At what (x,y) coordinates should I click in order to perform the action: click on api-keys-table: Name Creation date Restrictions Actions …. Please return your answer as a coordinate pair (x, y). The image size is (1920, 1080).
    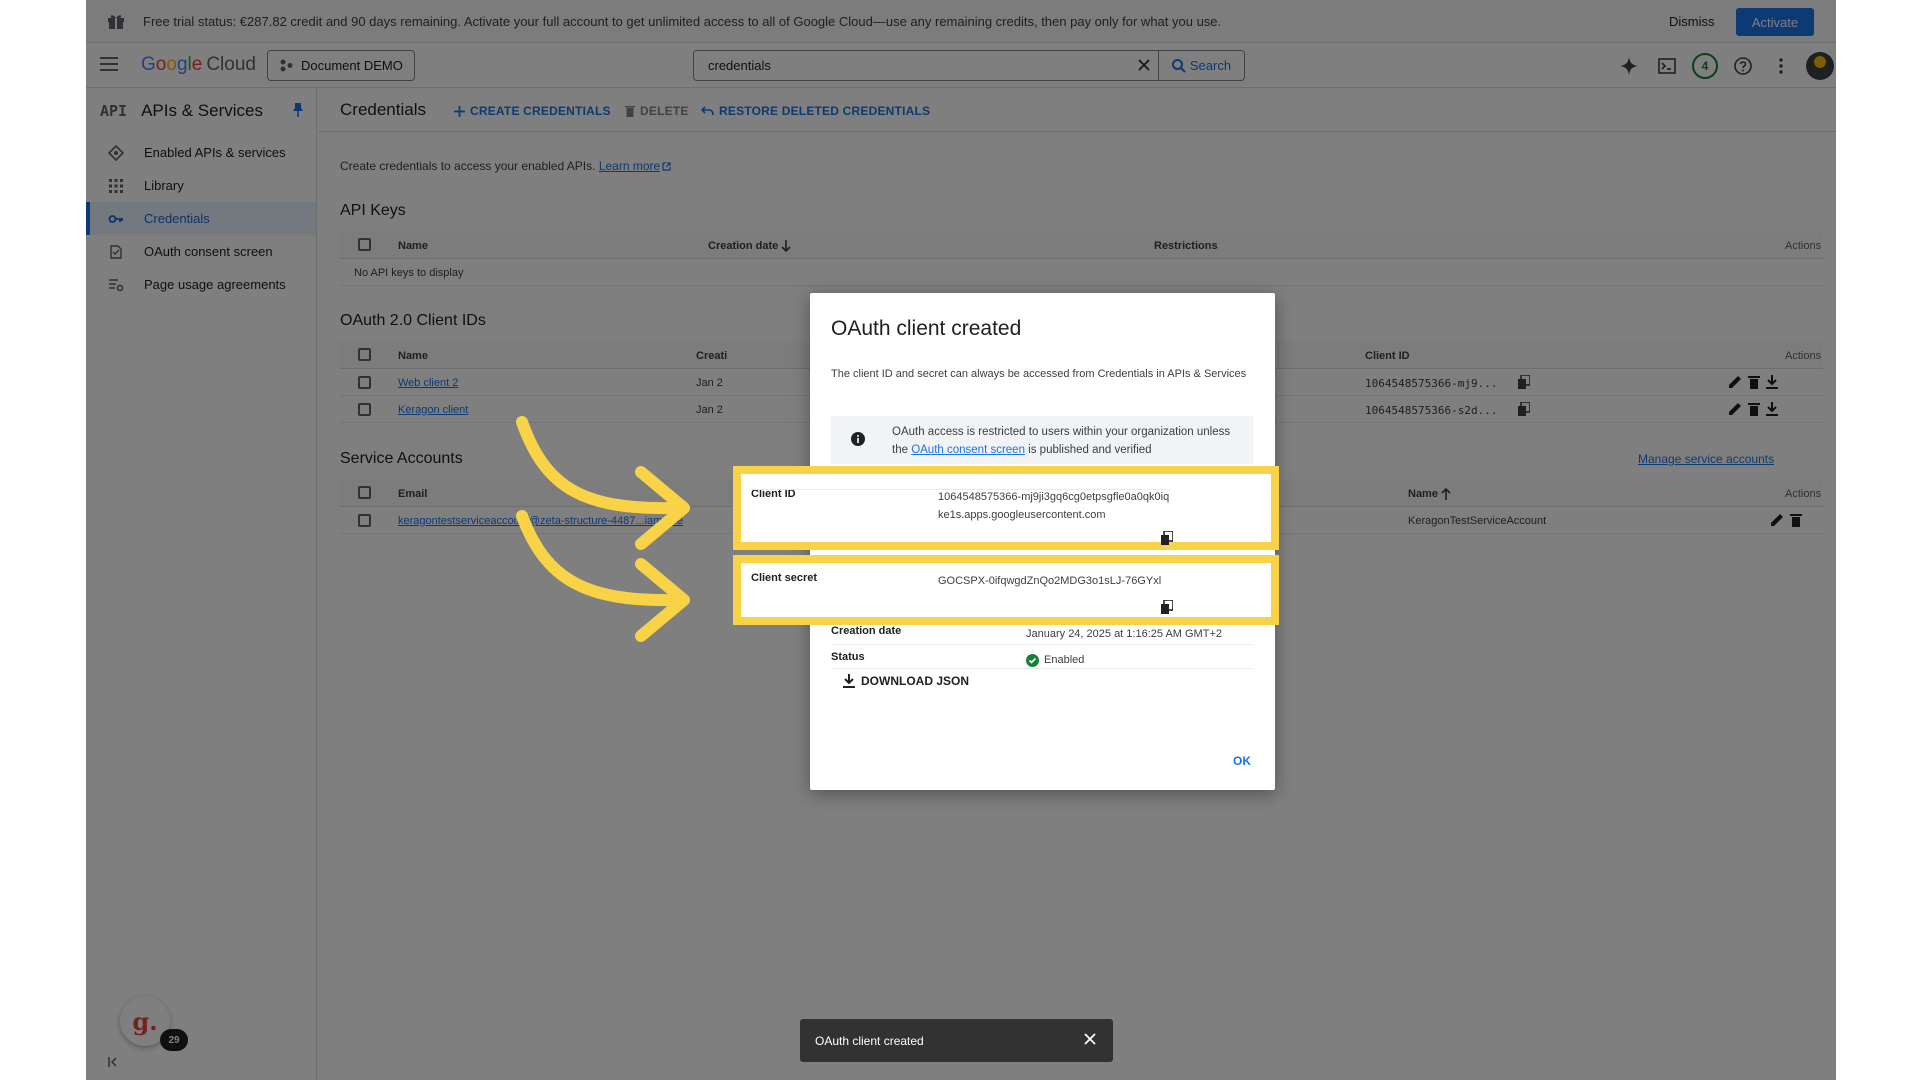
    Looking at the image, I should click on (1081, 258).